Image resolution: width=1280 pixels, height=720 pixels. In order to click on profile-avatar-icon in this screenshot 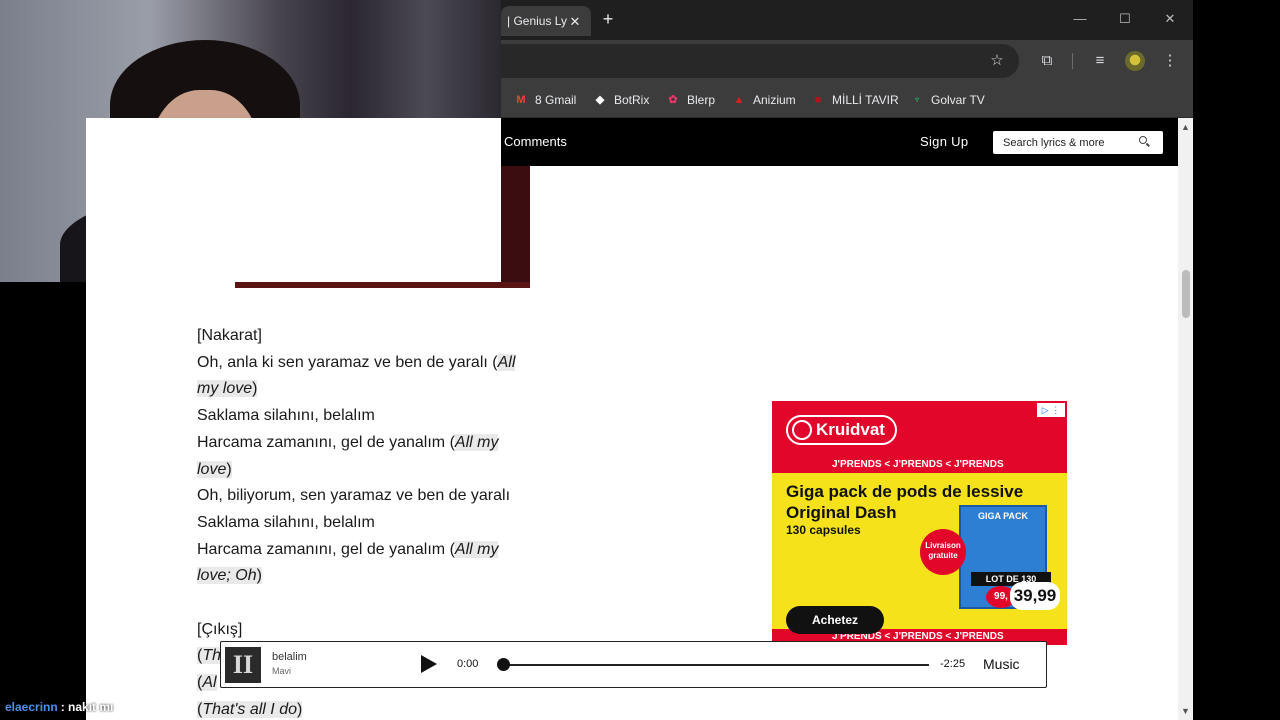, I will do `click(1135, 61)`.